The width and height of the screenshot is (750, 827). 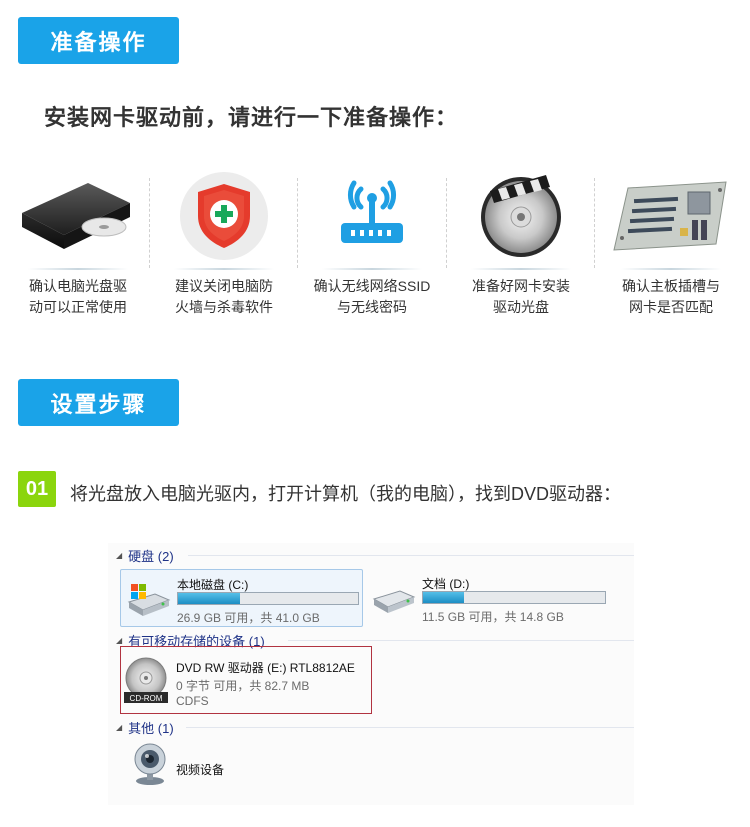 What do you see at coordinates (521, 286) in the screenshot?
I see `prep-caption-line1: 准备好网卡安装` at bounding box center [521, 286].